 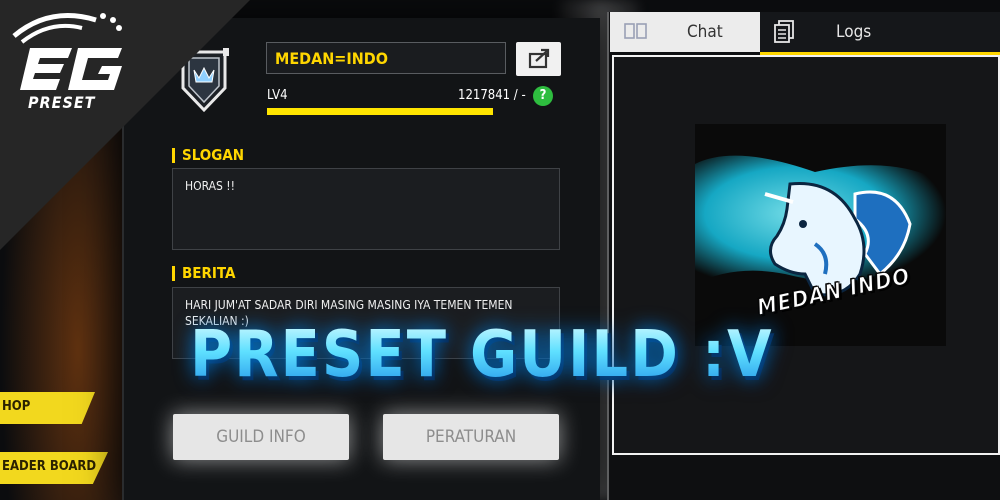 What do you see at coordinates (49, 466) in the screenshot?
I see `side-menu-item-label: EADER BOARD` at bounding box center [49, 466].